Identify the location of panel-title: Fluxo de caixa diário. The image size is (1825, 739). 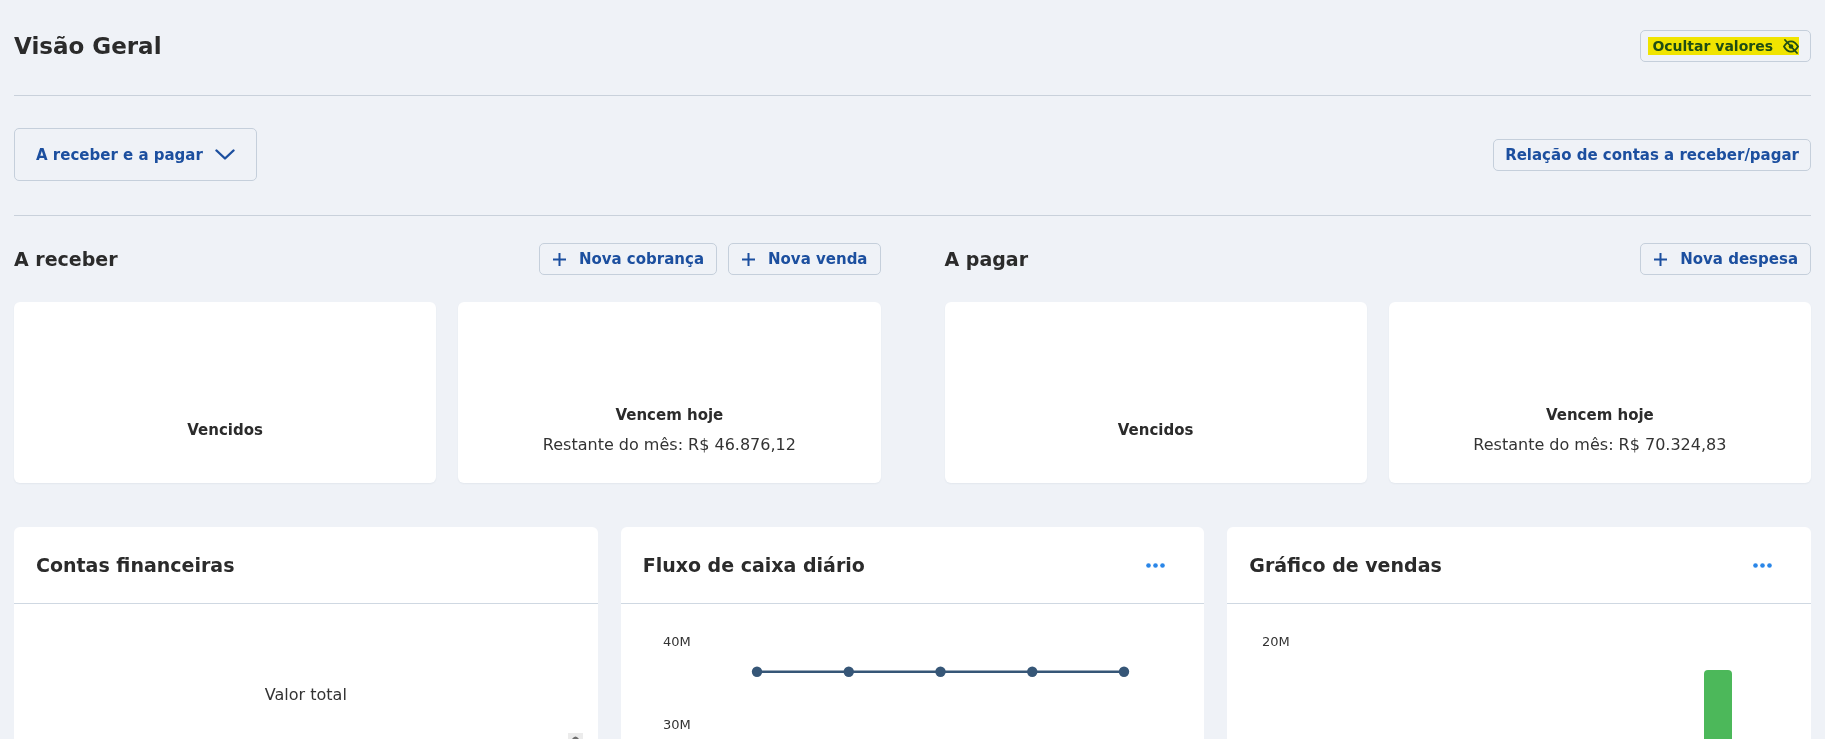
(753, 565).